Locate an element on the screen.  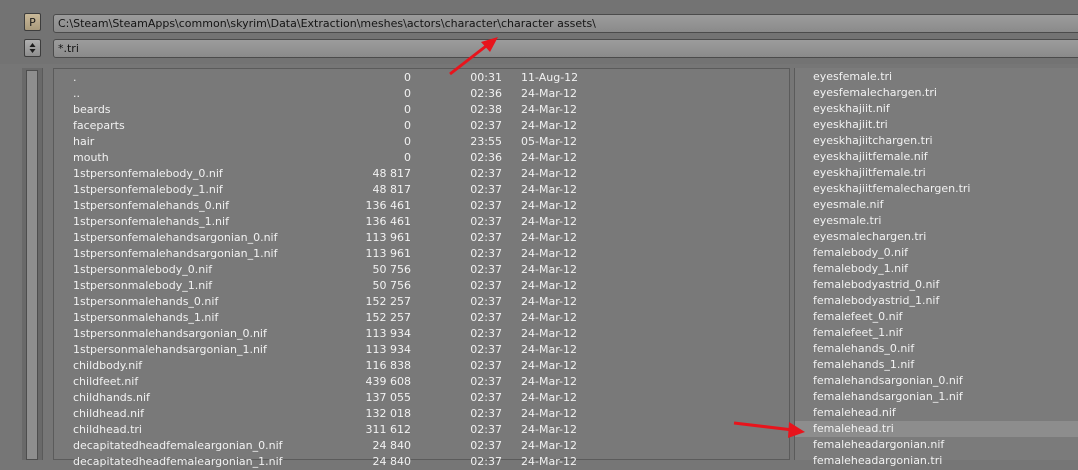
file-name: femaleheadargonian.tri is located at coordinates (878, 460).